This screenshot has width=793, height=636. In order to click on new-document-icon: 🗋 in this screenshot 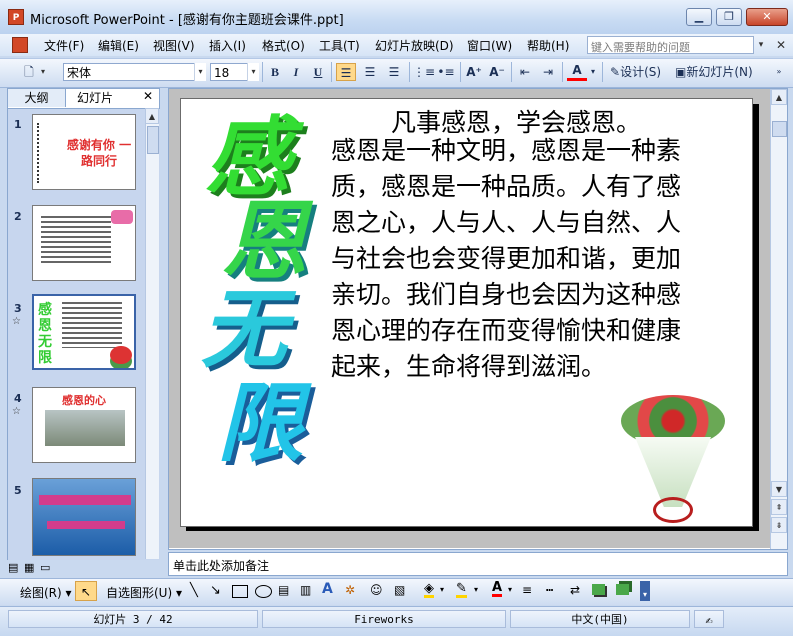, I will do `click(29, 72)`.